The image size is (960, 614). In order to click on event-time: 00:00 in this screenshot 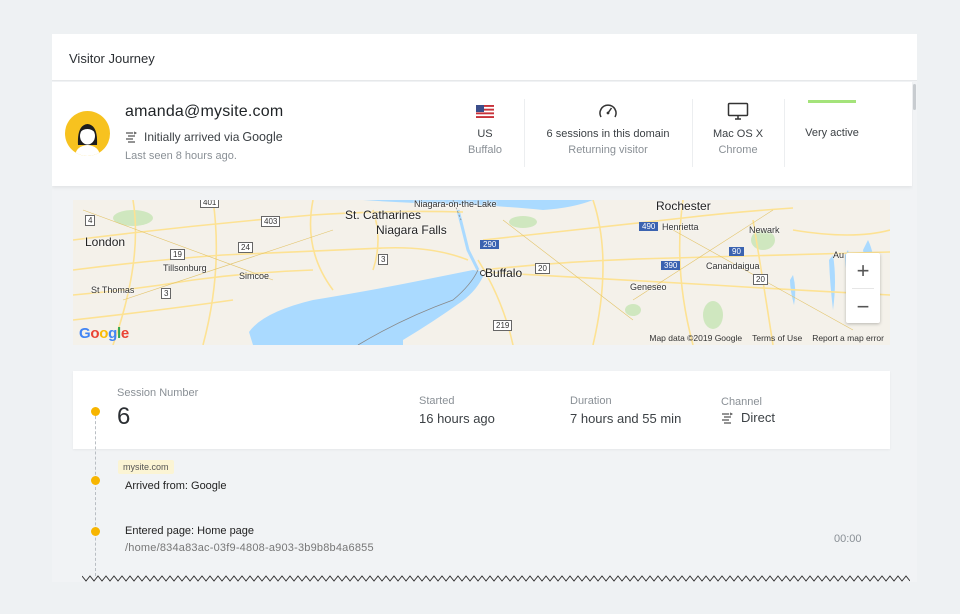, I will do `click(848, 539)`.